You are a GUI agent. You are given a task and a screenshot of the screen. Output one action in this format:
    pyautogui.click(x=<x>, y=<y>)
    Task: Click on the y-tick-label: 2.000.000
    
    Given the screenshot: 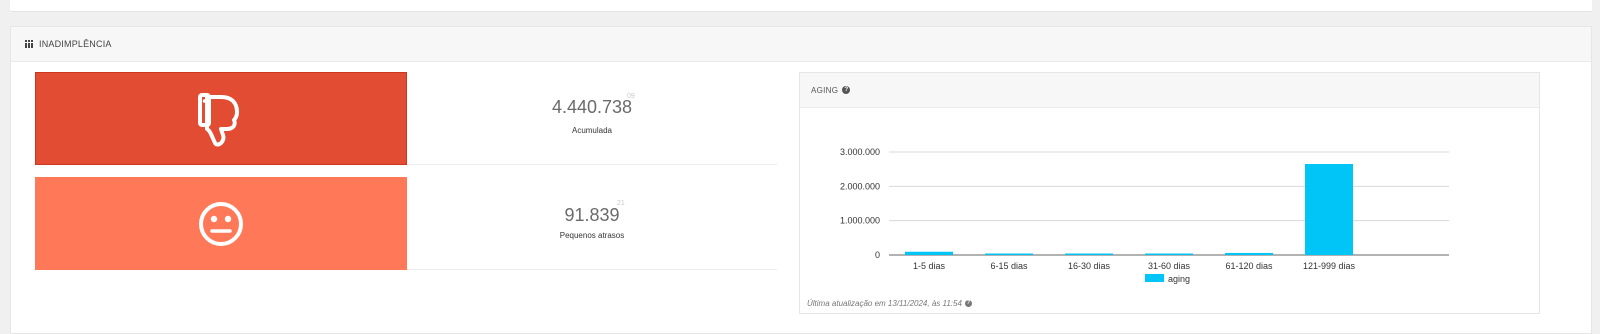 What is the action you would take?
    pyautogui.click(x=860, y=186)
    